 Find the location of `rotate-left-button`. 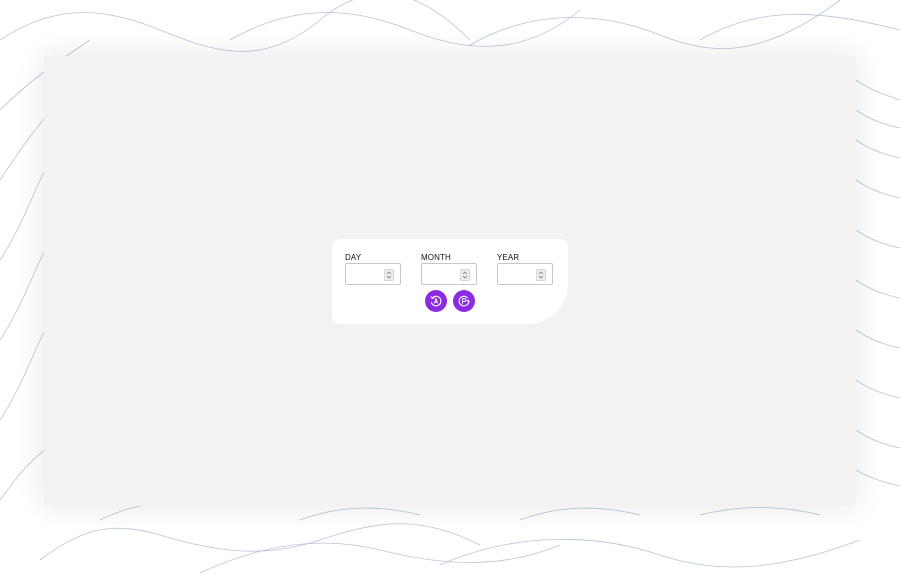

rotate-left-button is located at coordinates (436, 301).